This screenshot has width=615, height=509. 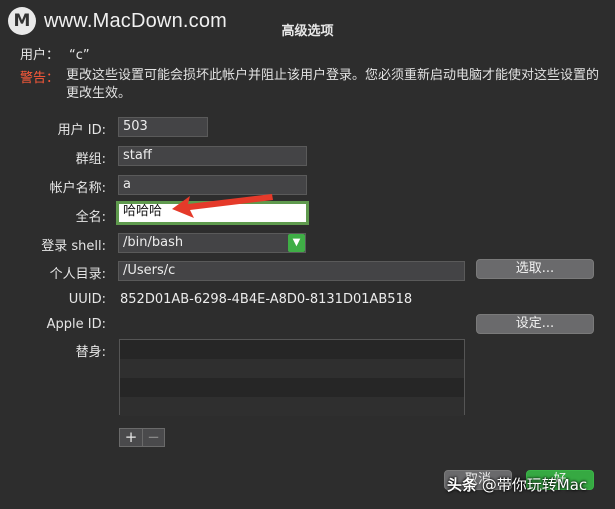 I want to click on user-id-label: 用户 ID:, so click(x=81, y=130).